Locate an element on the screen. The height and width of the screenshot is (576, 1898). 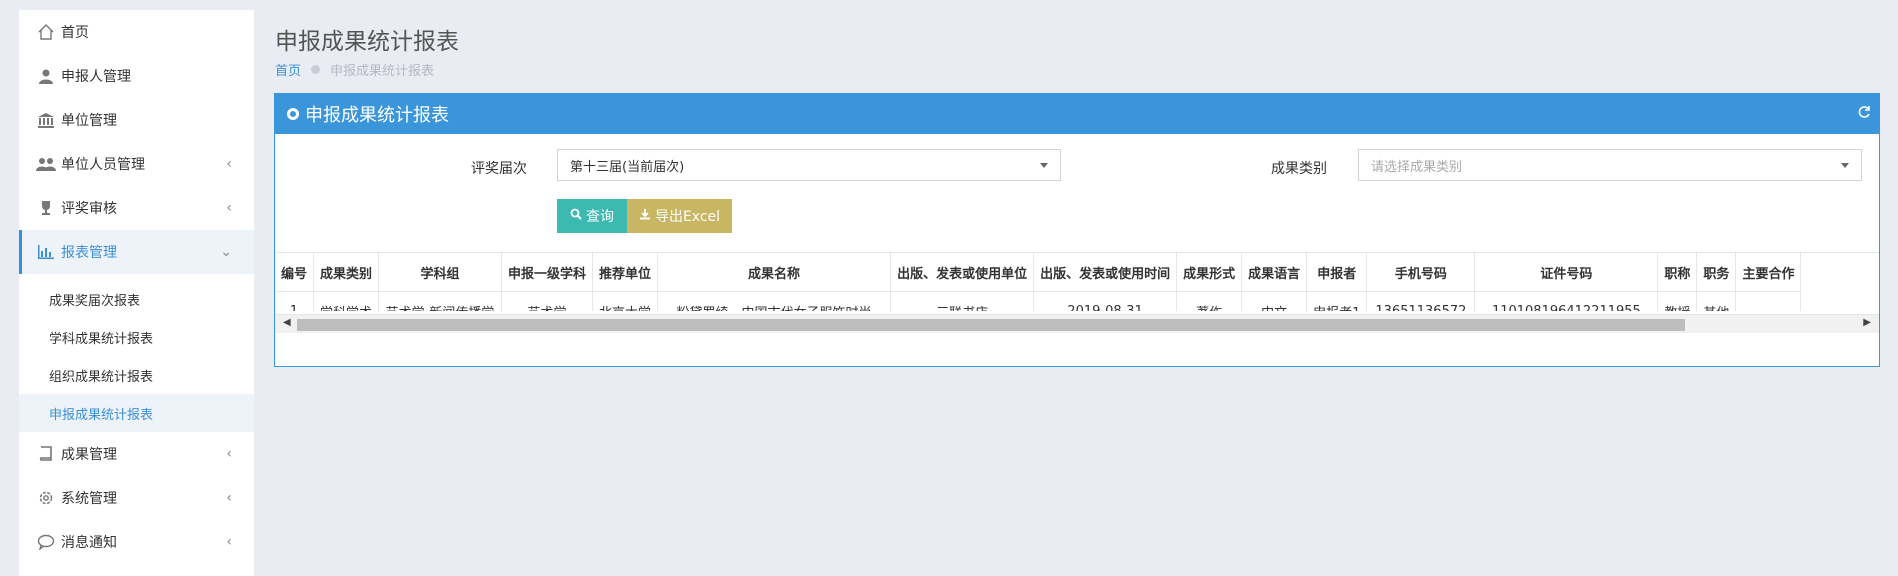
refresh-icon is located at coordinates (1864, 113).